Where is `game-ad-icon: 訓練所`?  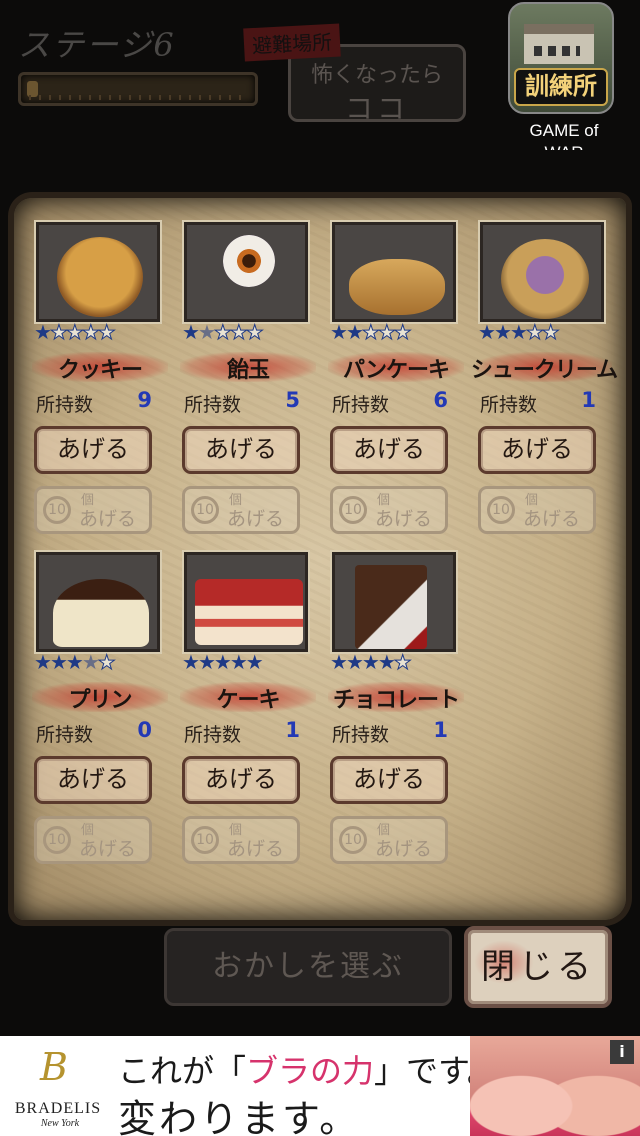
game-ad-icon: 訓練所 is located at coordinates (561, 58).